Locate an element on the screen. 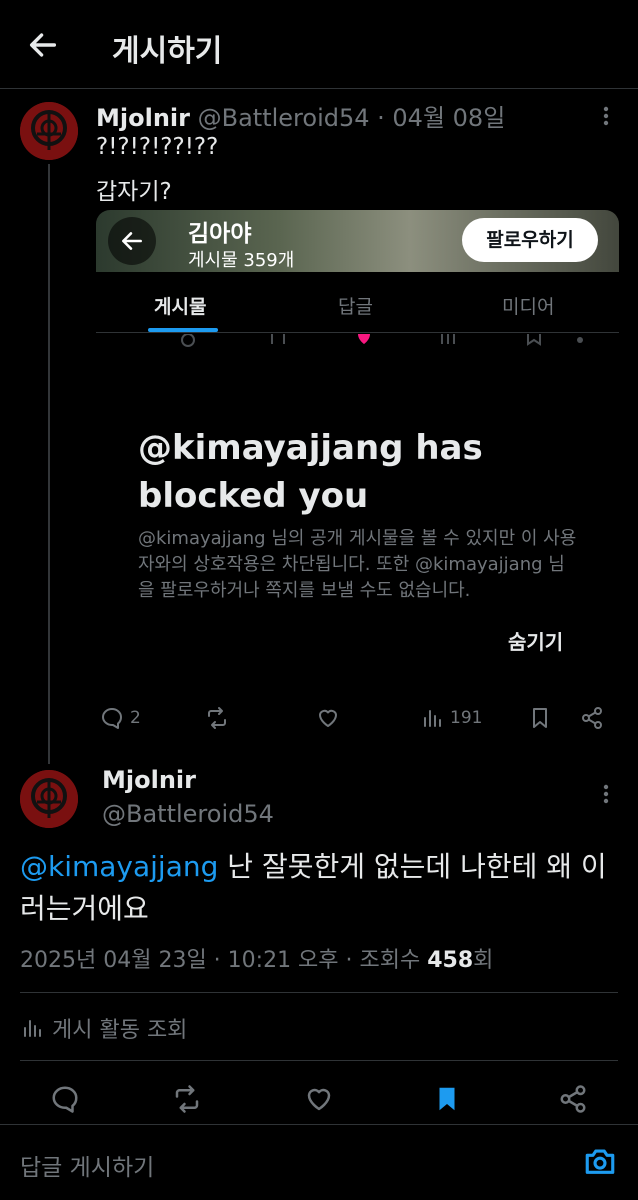  view-count: 458 is located at coordinates (450, 960).